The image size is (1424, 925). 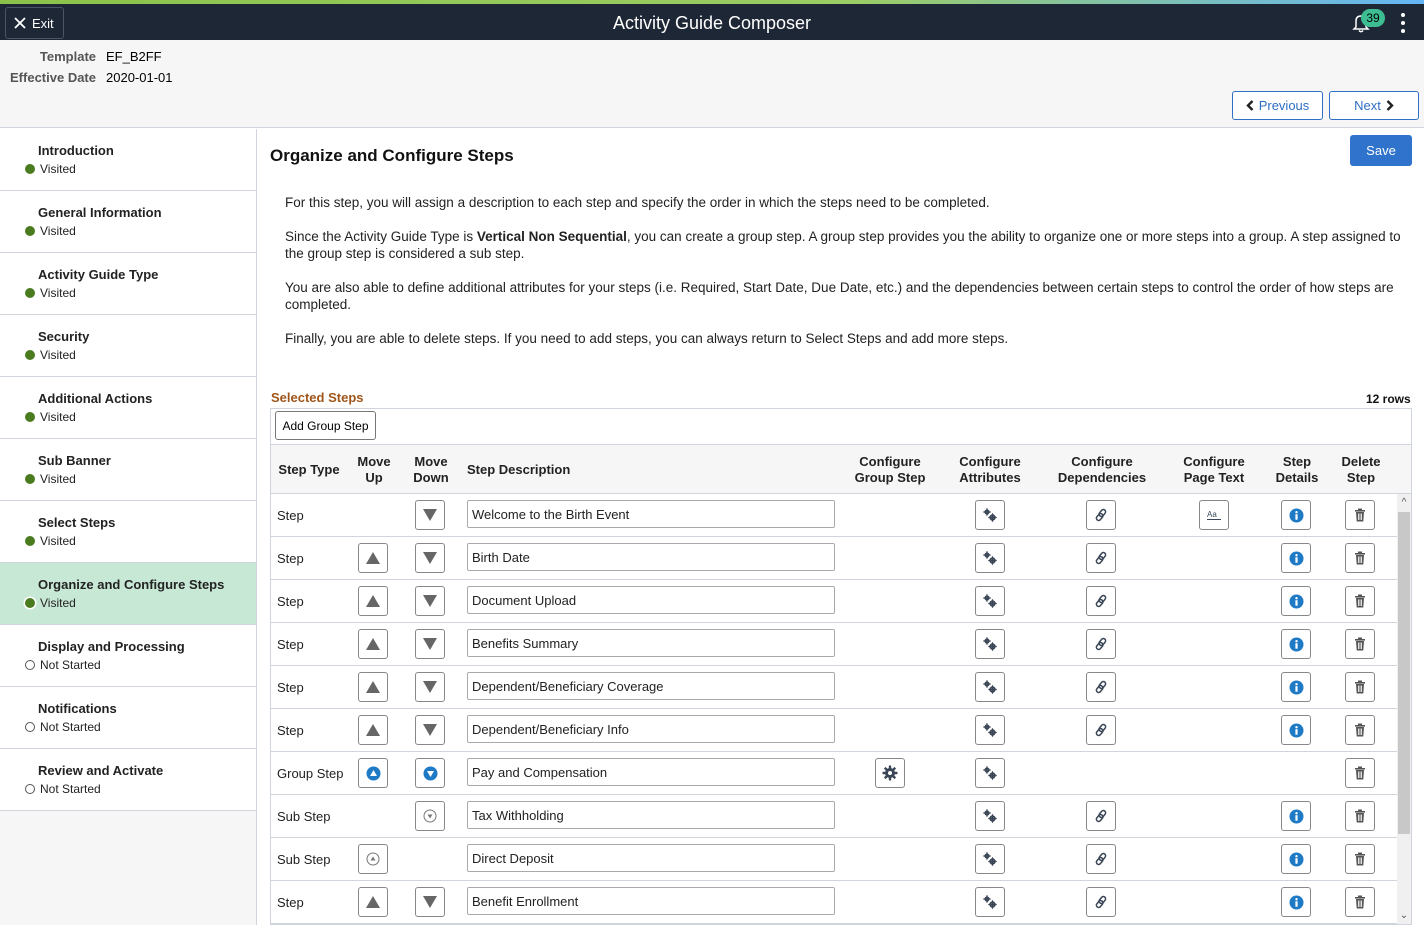 I want to click on sidebar-item-introduction: Introduction Visited, so click(x=128, y=160).